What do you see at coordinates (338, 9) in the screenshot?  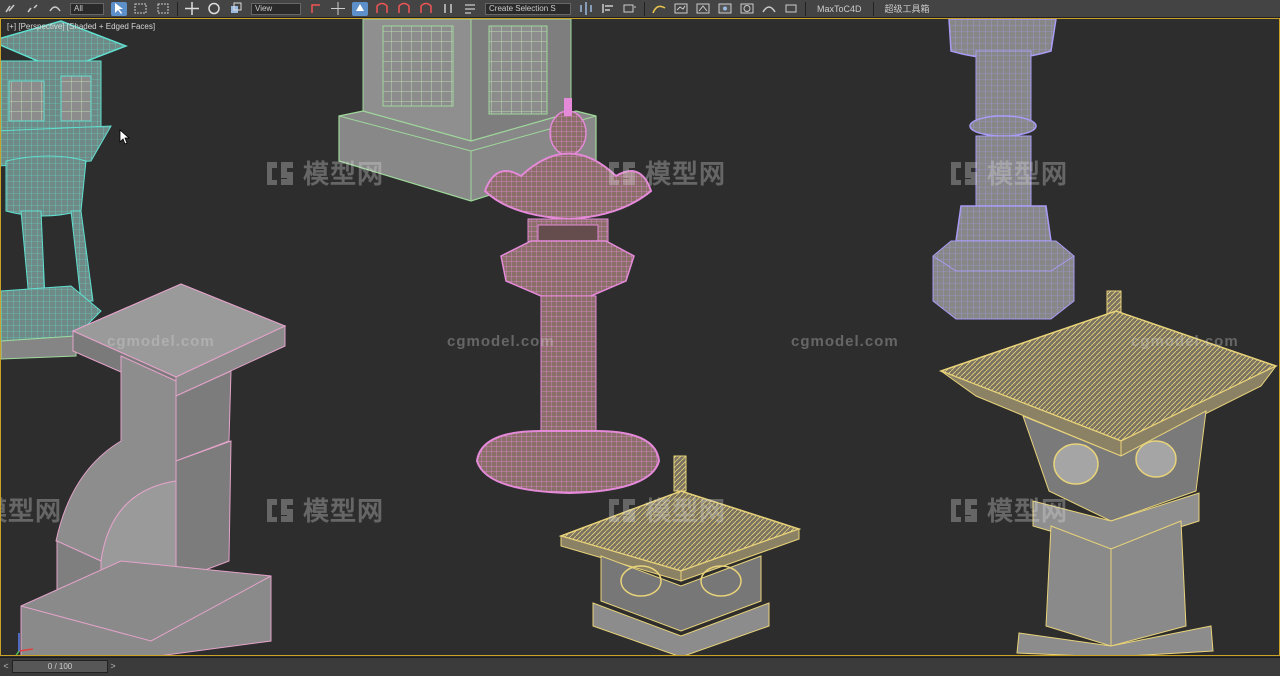 I see `select-manipulate-icon` at bounding box center [338, 9].